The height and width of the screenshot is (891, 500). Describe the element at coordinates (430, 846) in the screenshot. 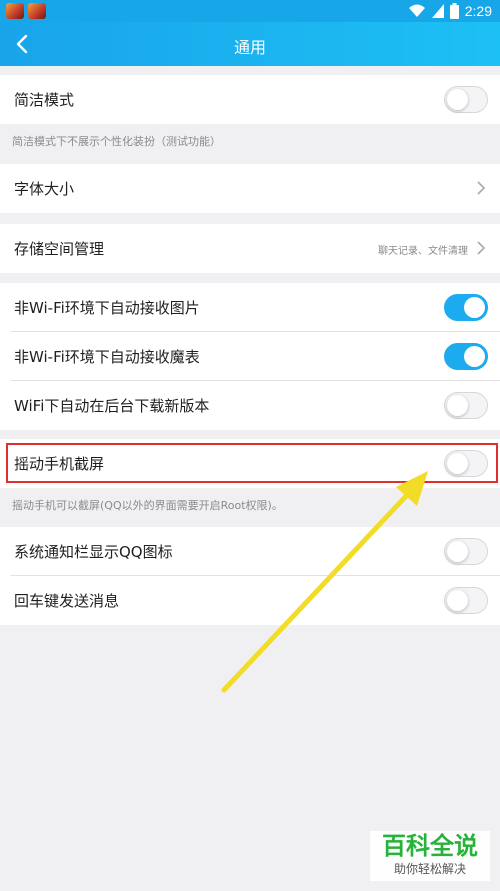

I see `watermark-title: 百科全说` at that location.